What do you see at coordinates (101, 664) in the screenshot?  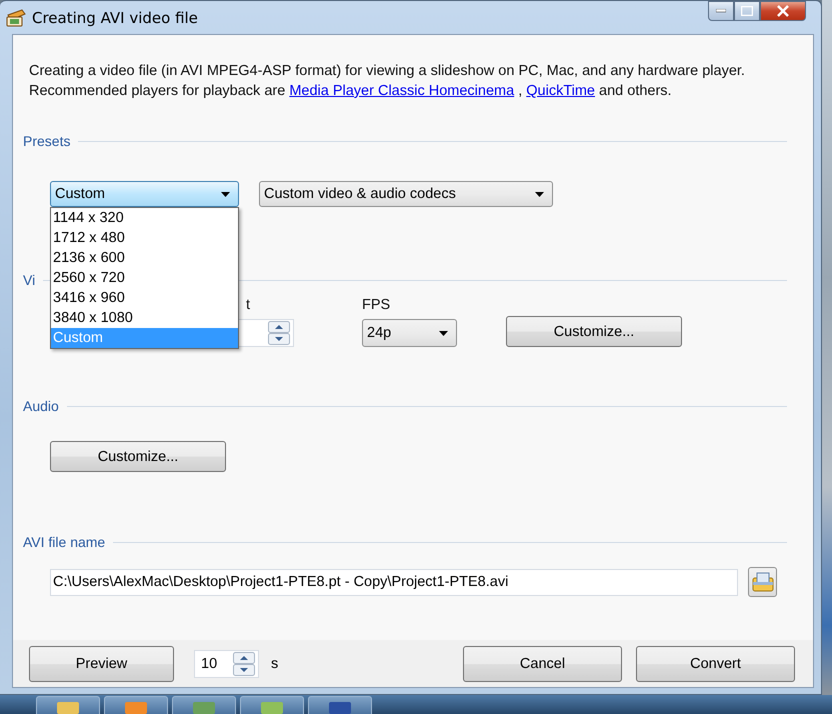 I see `preview-button: Preview` at bounding box center [101, 664].